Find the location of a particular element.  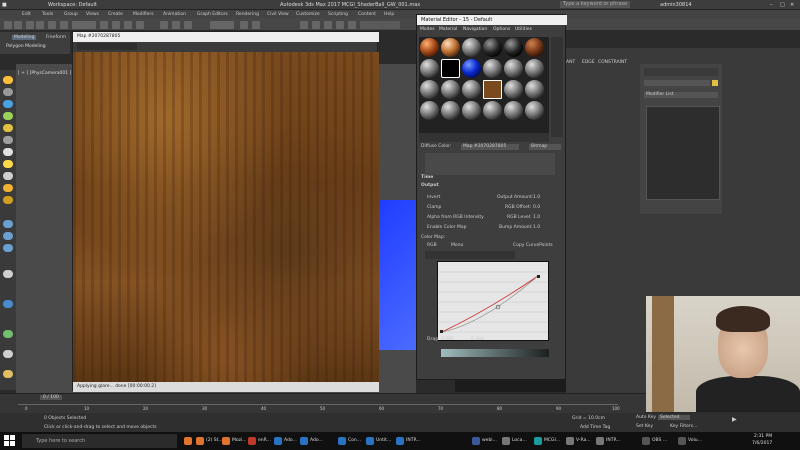

timeline: 0 / 100 0 10 20 30 40 50 60 70 80 90 100 is located at coordinates (323, 403).